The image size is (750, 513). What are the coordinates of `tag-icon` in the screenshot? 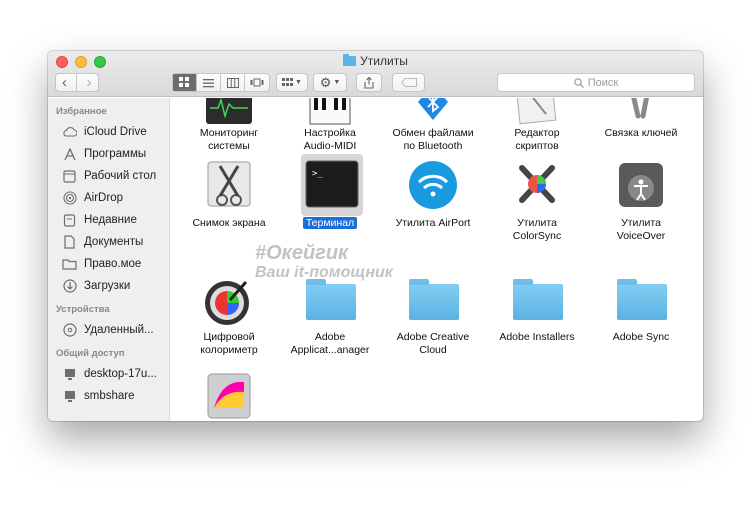 It's located at (408, 82).